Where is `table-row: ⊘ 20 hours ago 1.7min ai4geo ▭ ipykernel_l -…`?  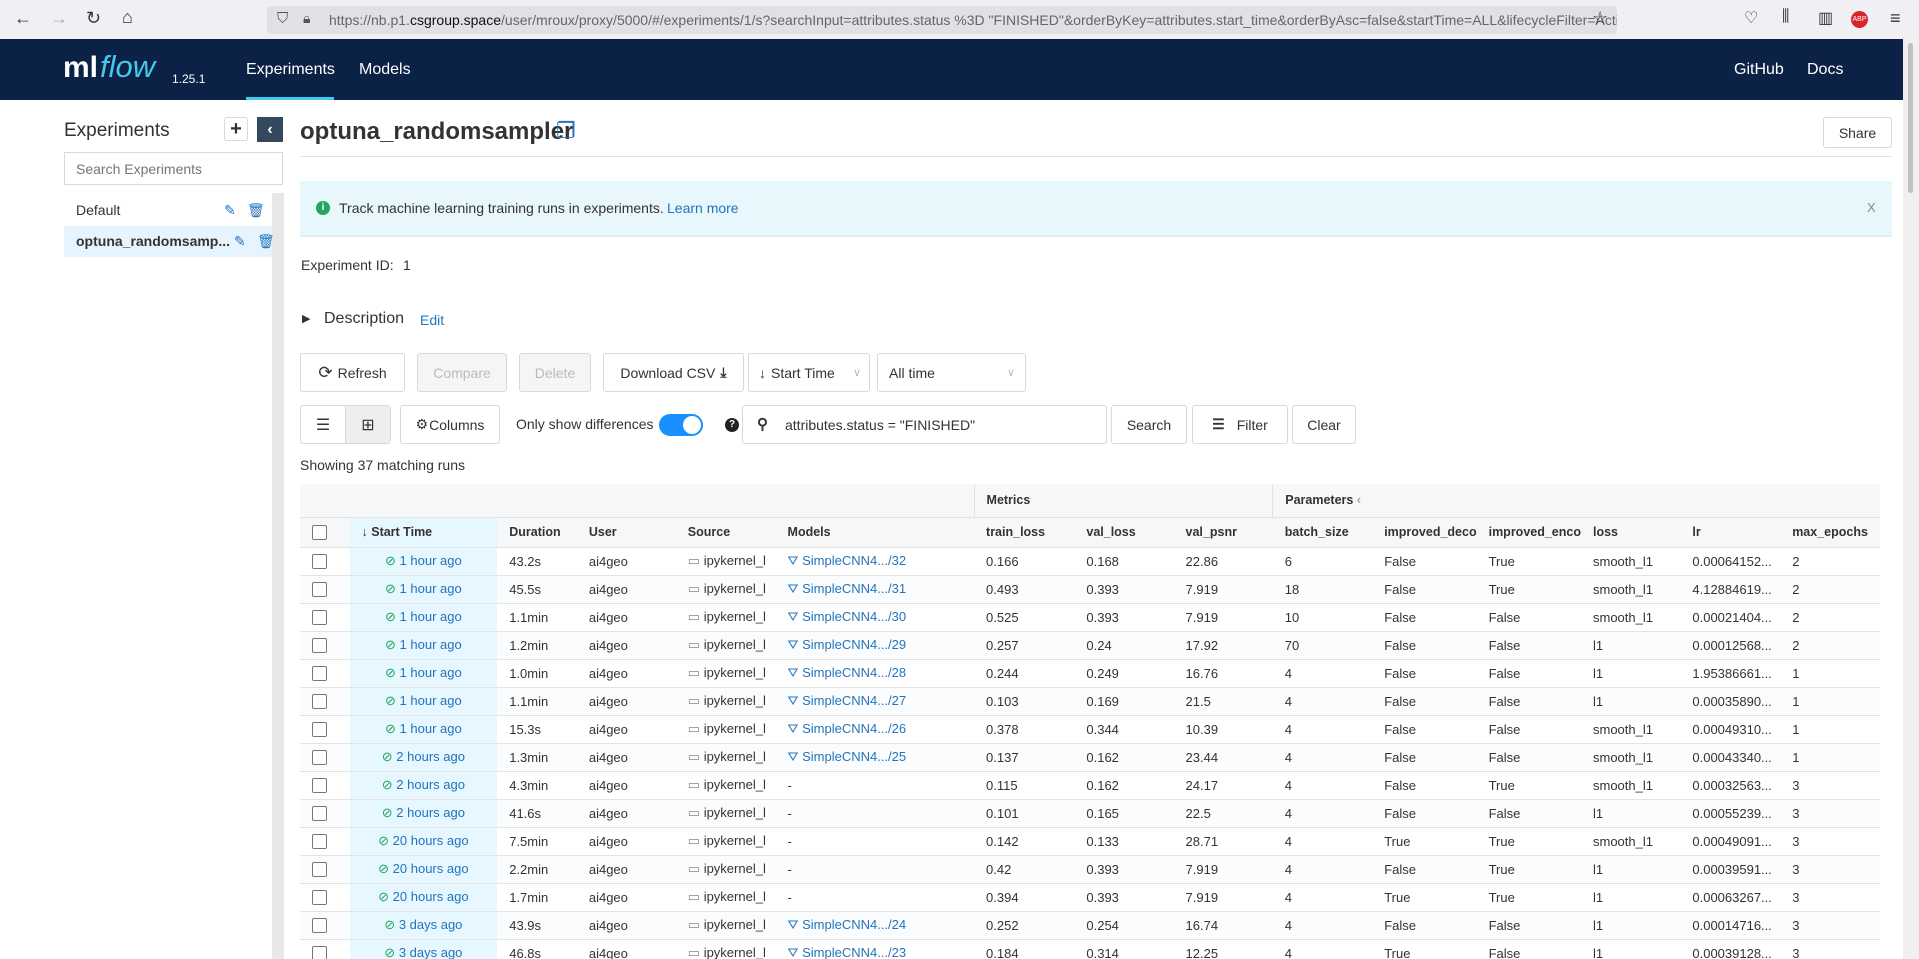
table-row: ⊘ 20 hours ago 1.7min ai4geo ▭ ipykernel_l -… is located at coordinates (1090, 897).